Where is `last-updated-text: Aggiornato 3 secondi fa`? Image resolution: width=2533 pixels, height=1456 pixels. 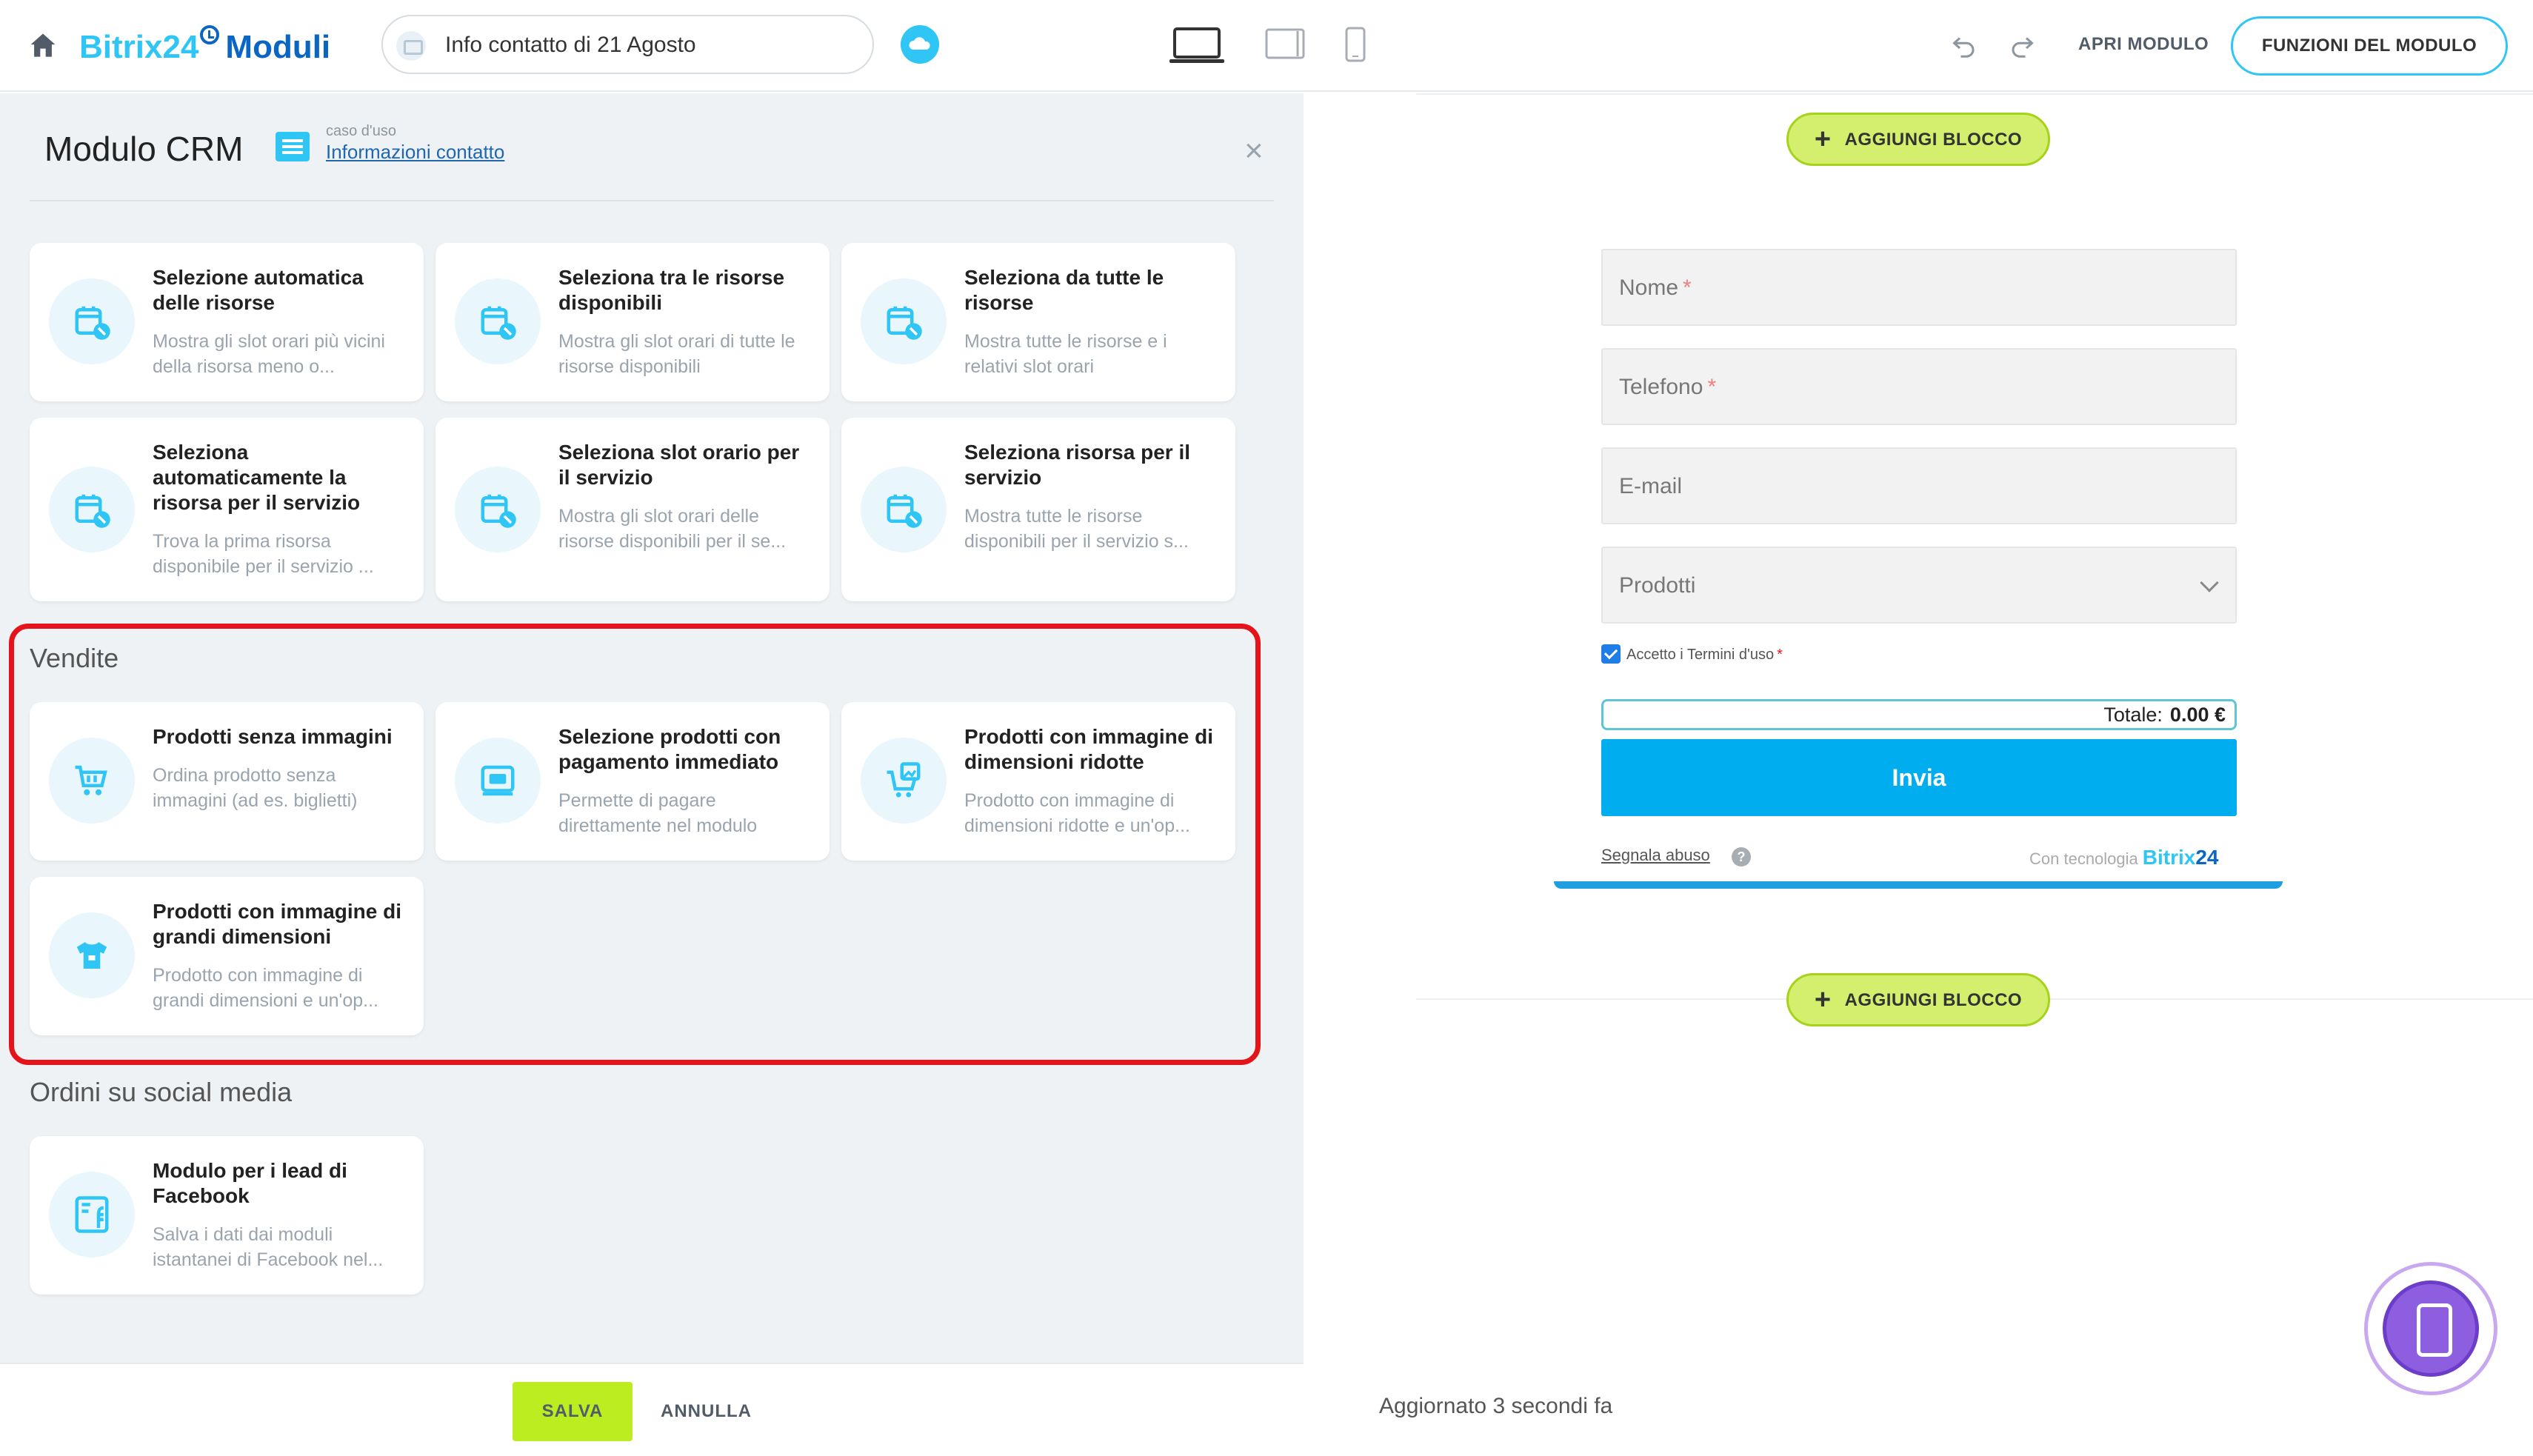 last-updated-text: Aggiornato 3 secondi fa is located at coordinates (1496, 1406).